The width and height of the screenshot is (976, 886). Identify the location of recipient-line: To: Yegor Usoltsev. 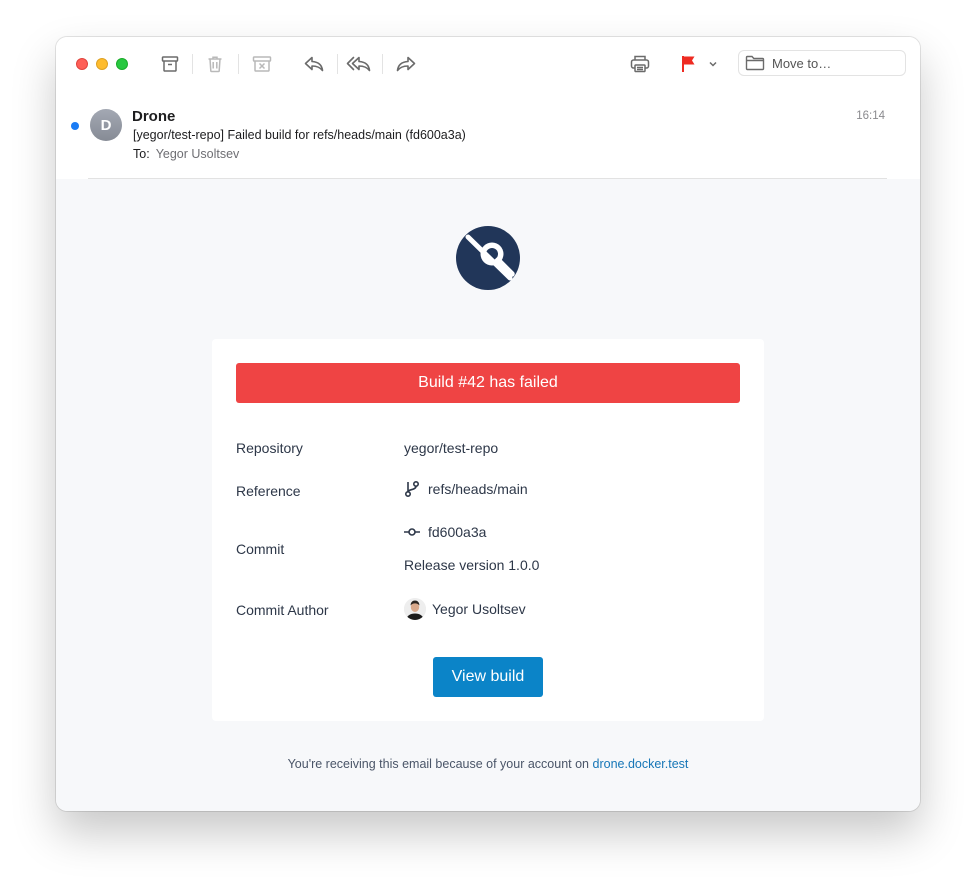
(186, 154).